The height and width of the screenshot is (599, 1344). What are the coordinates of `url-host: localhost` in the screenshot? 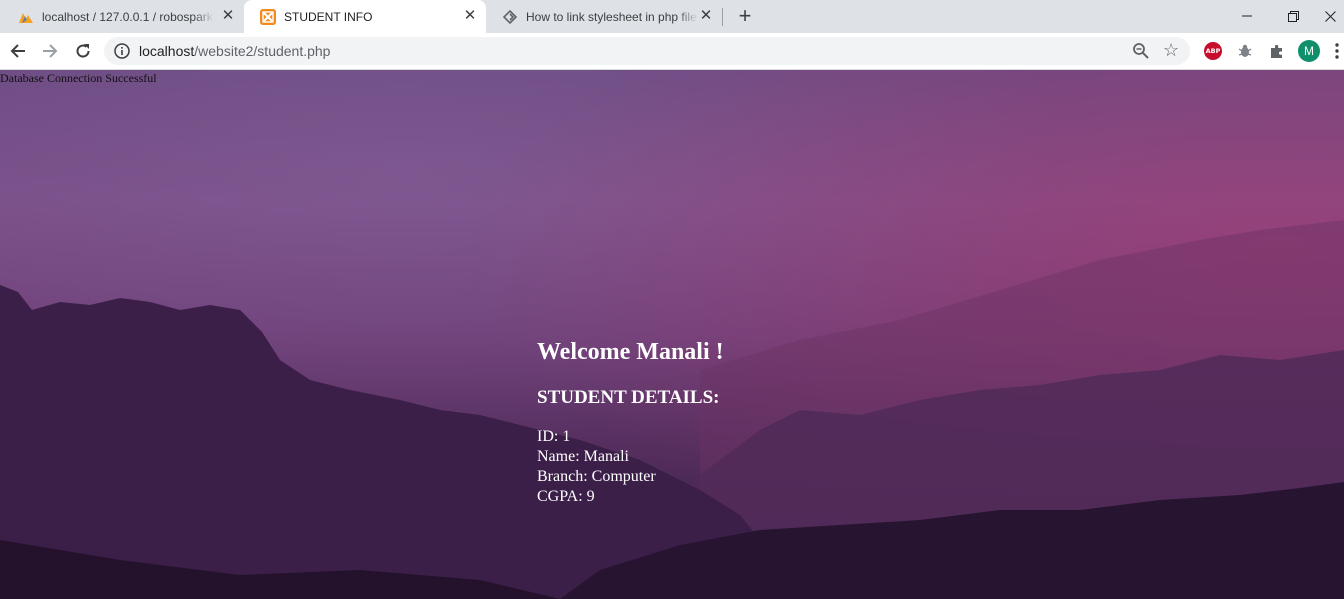 It's located at (167, 51).